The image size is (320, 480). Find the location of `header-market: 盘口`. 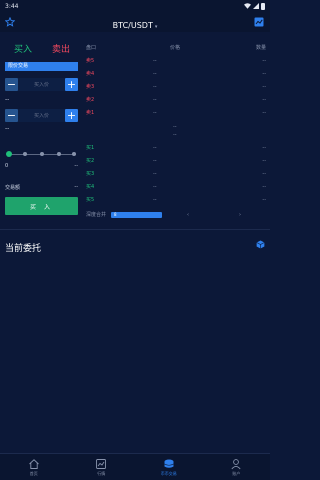

header-market: 盘口 is located at coordinates (91, 48).